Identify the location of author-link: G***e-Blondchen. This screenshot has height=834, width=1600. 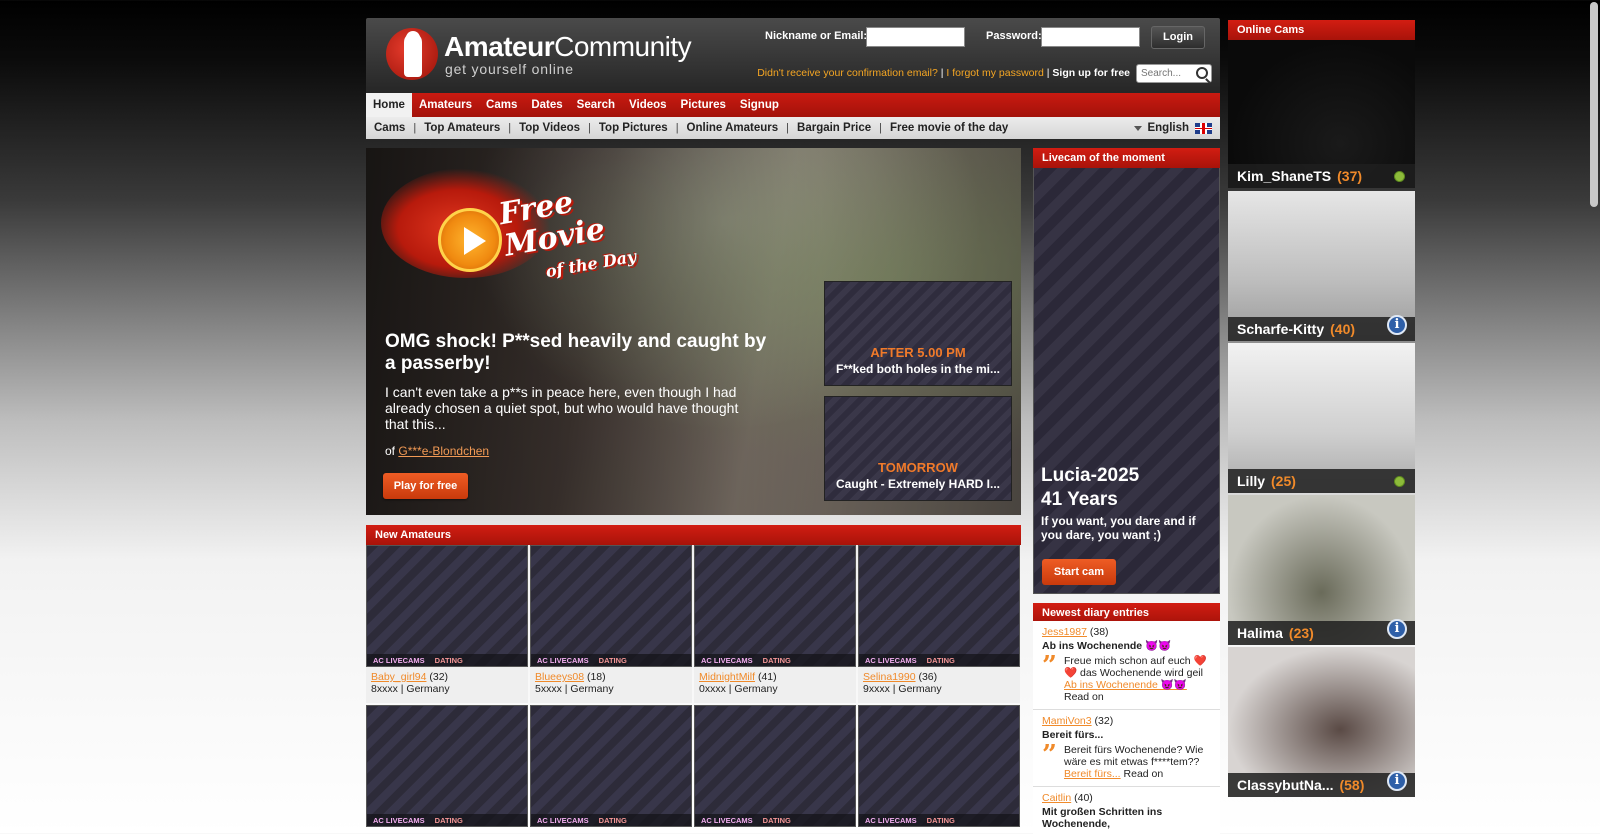
(443, 451).